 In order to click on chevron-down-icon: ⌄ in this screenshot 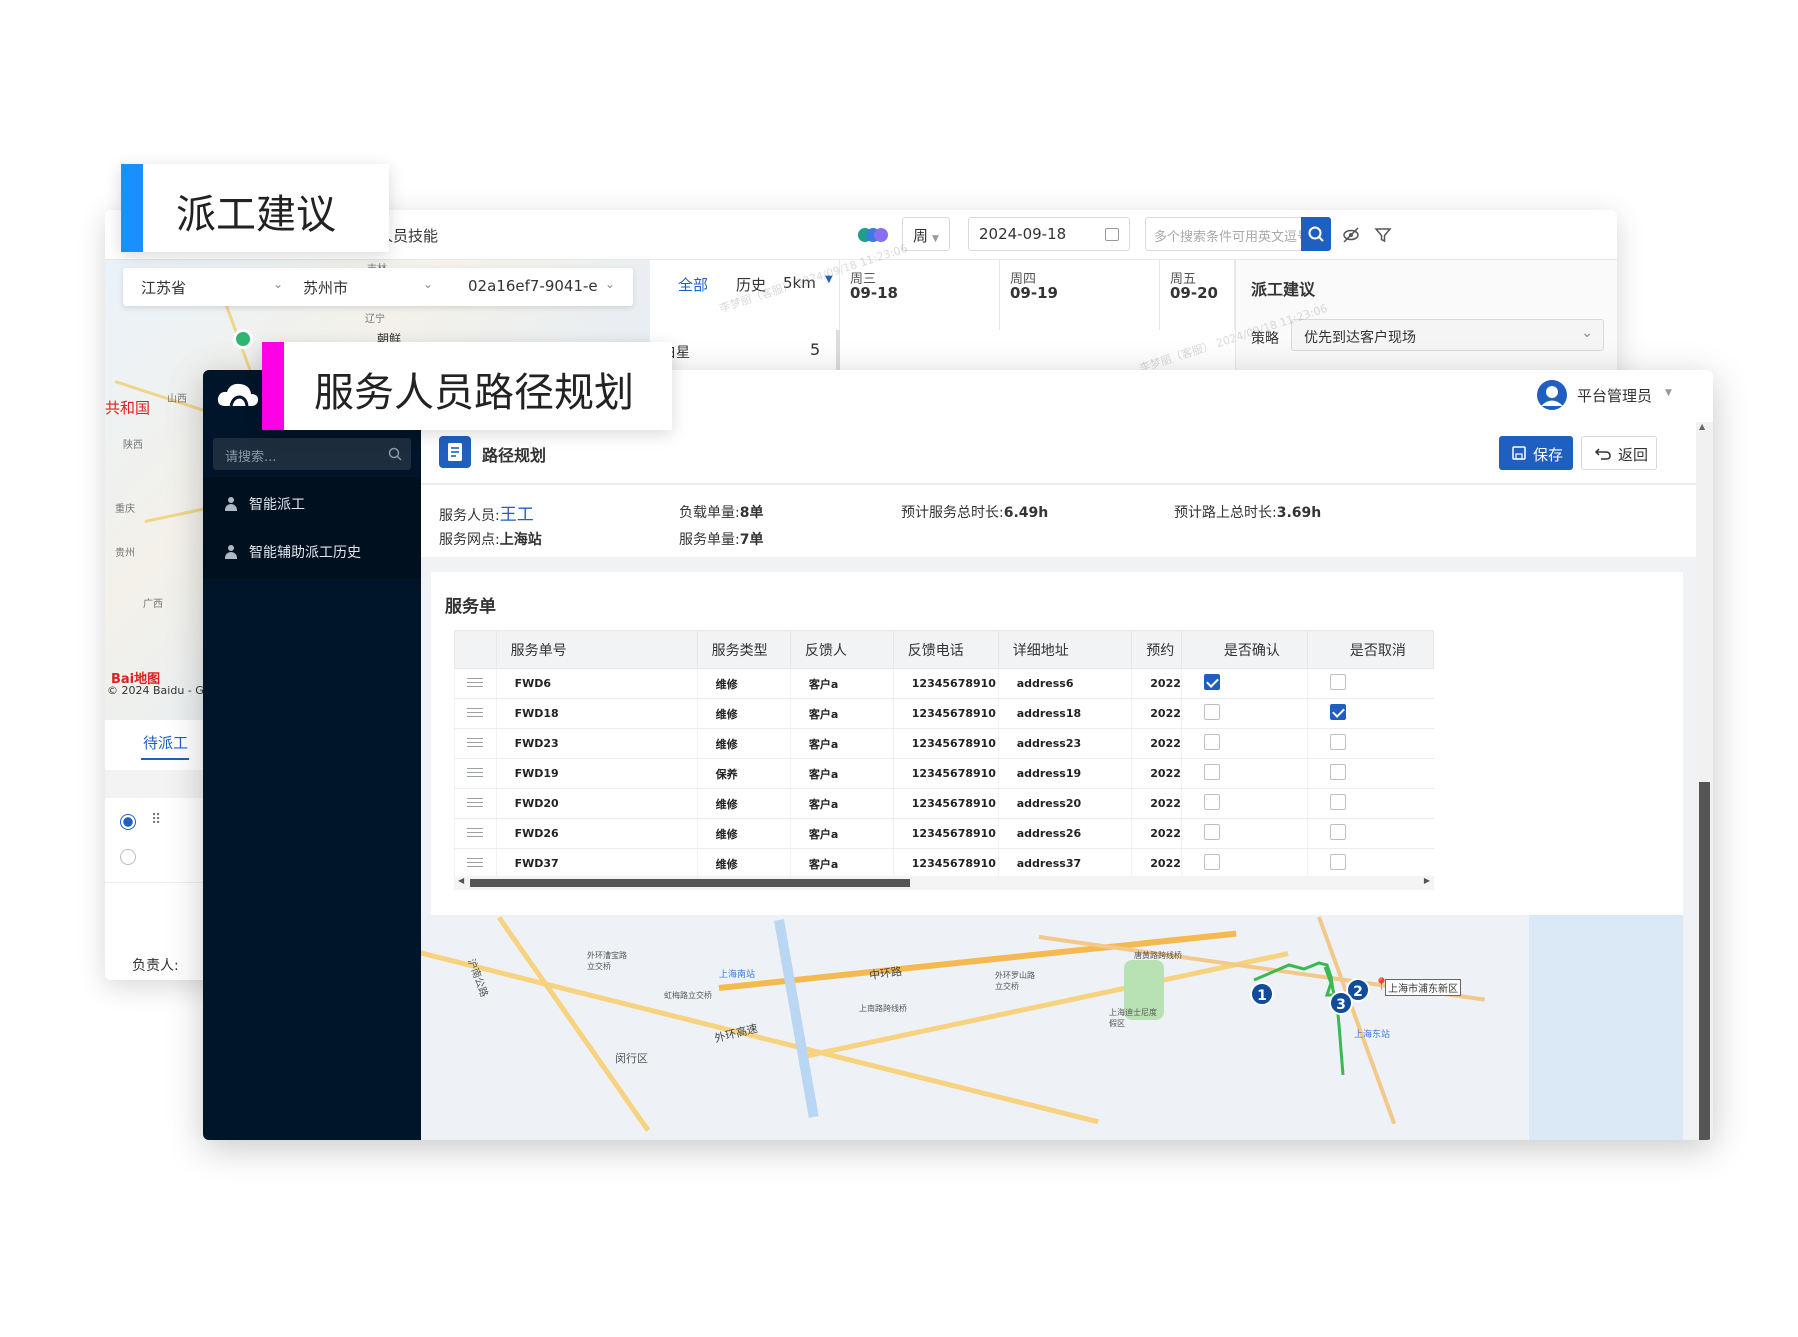, I will do `click(278, 284)`.